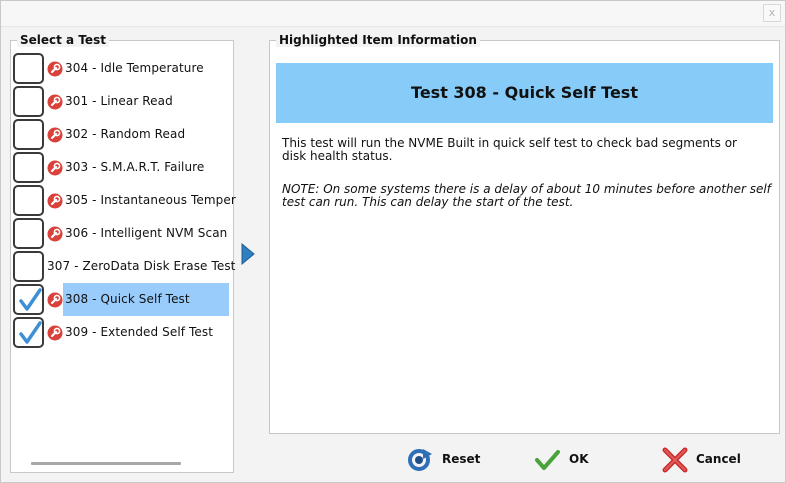  What do you see at coordinates (378, 40) in the screenshot?
I see `info-panel-title: Highlighted Item Information` at bounding box center [378, 40].